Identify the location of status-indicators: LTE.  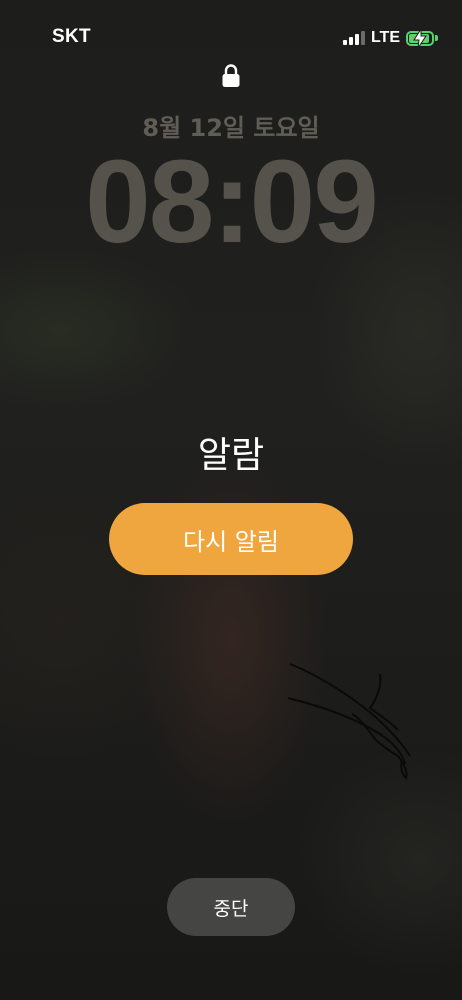
(390, 38).